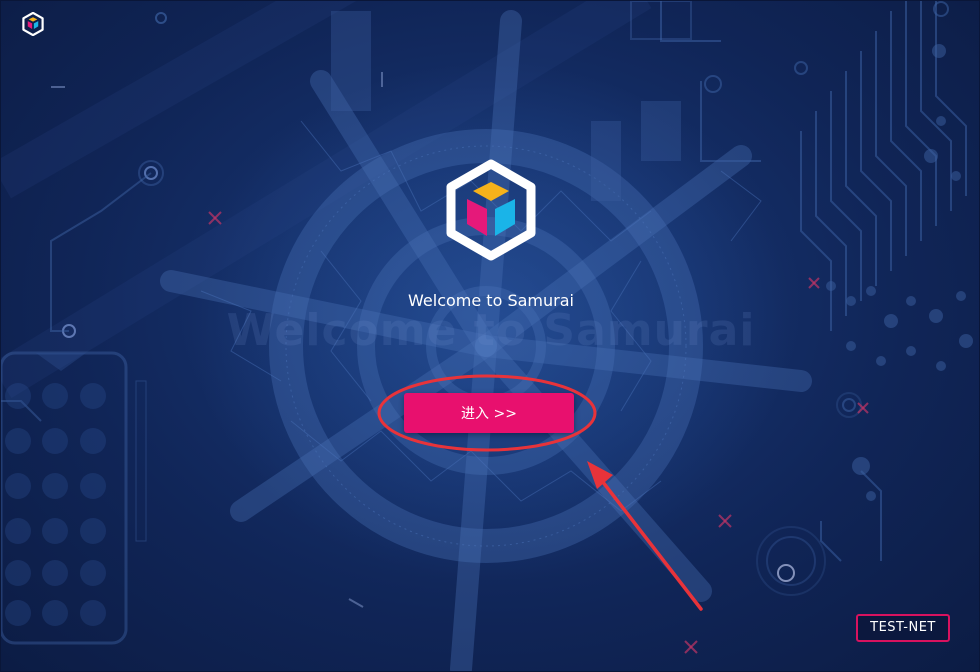  I want to click on network-badge: TEST-NET, so click(903, 628).